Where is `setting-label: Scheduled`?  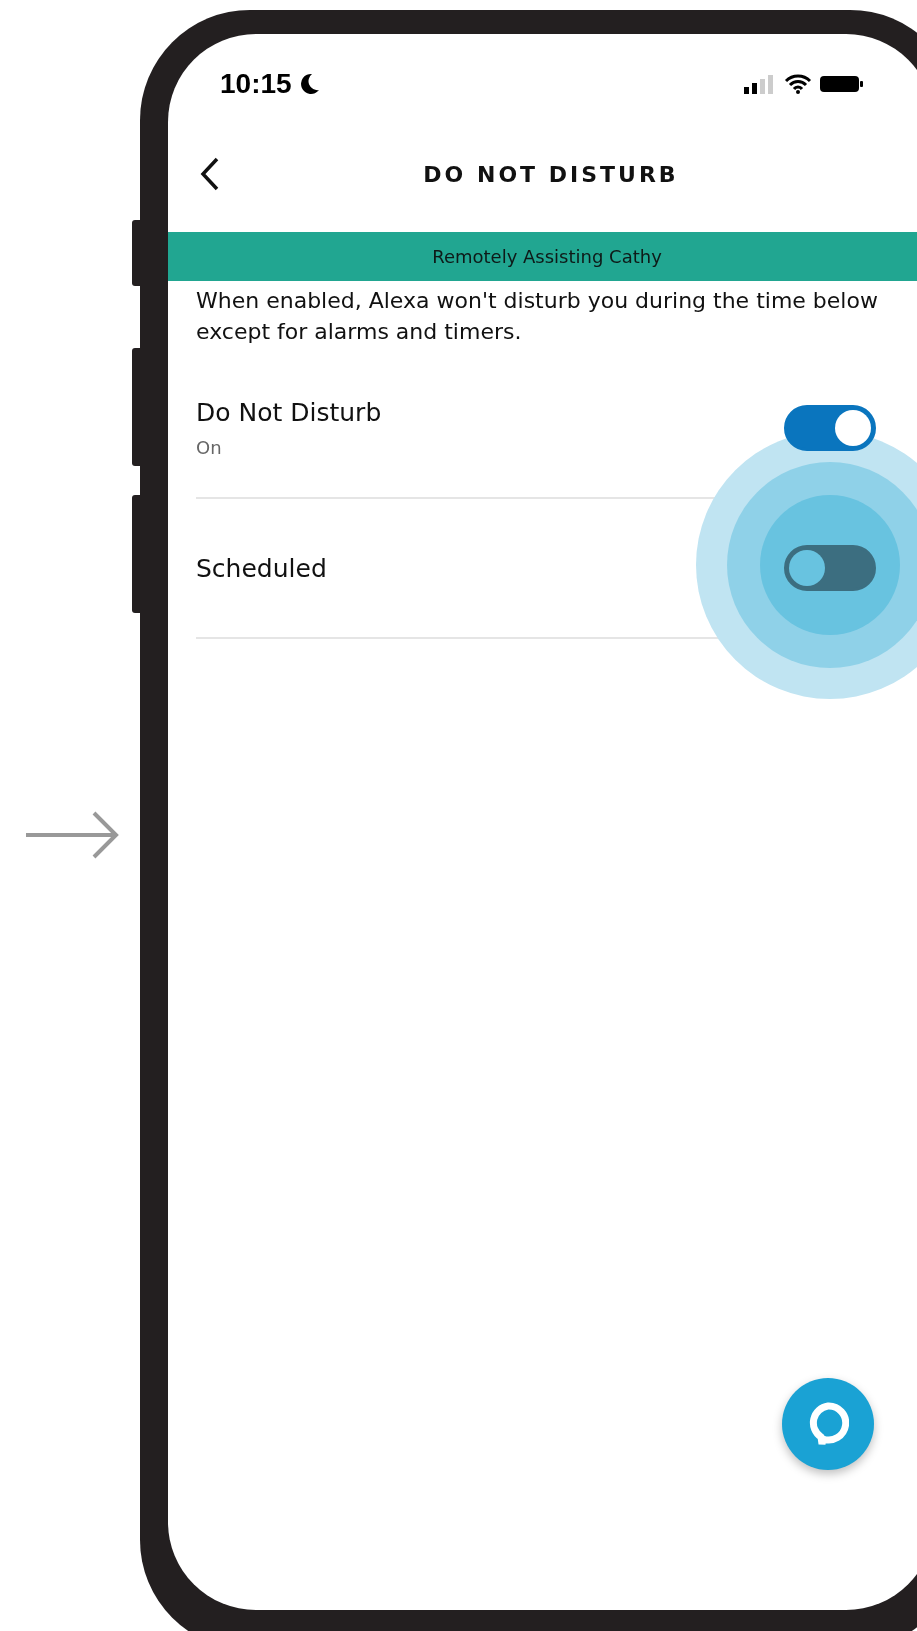
setting-label: Scheduled is located at coordinates (262, 568).